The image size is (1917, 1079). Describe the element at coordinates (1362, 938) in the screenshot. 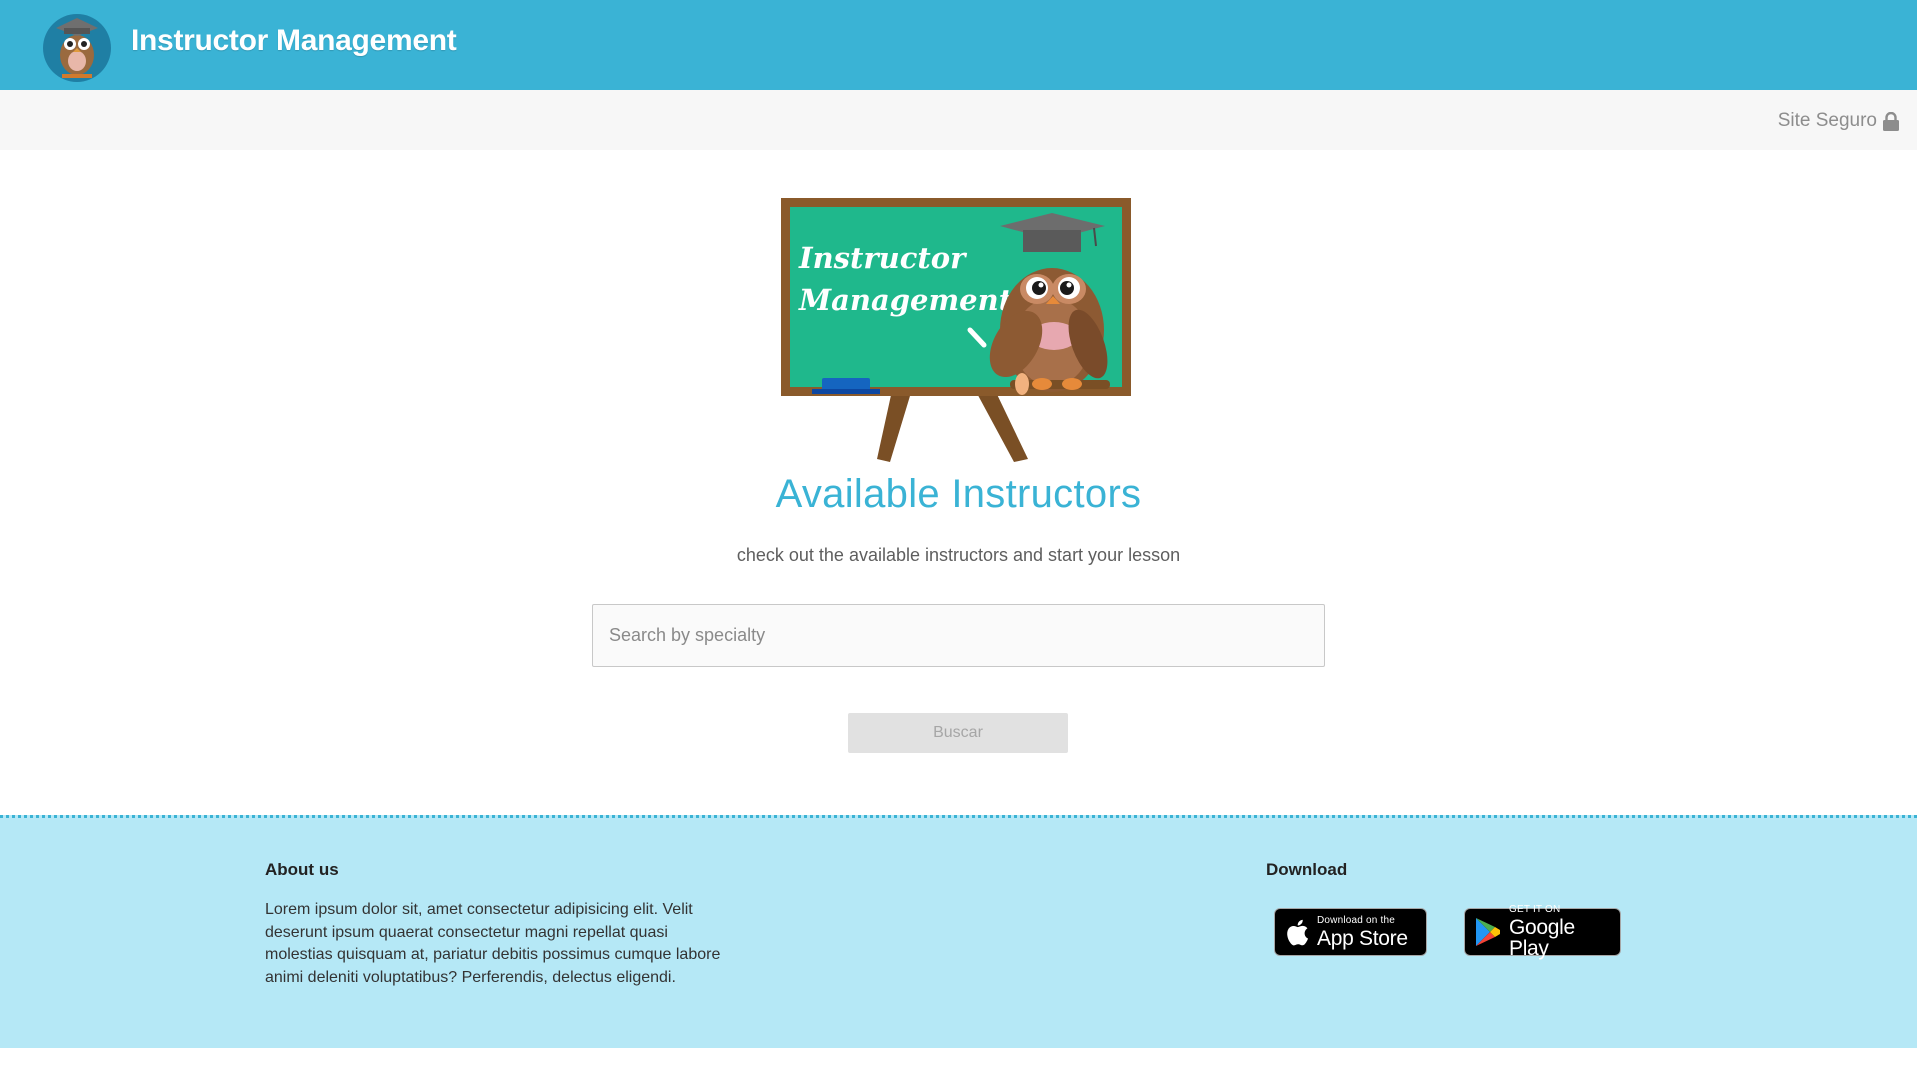

I see `app-store-big-text: App Store` at that location.